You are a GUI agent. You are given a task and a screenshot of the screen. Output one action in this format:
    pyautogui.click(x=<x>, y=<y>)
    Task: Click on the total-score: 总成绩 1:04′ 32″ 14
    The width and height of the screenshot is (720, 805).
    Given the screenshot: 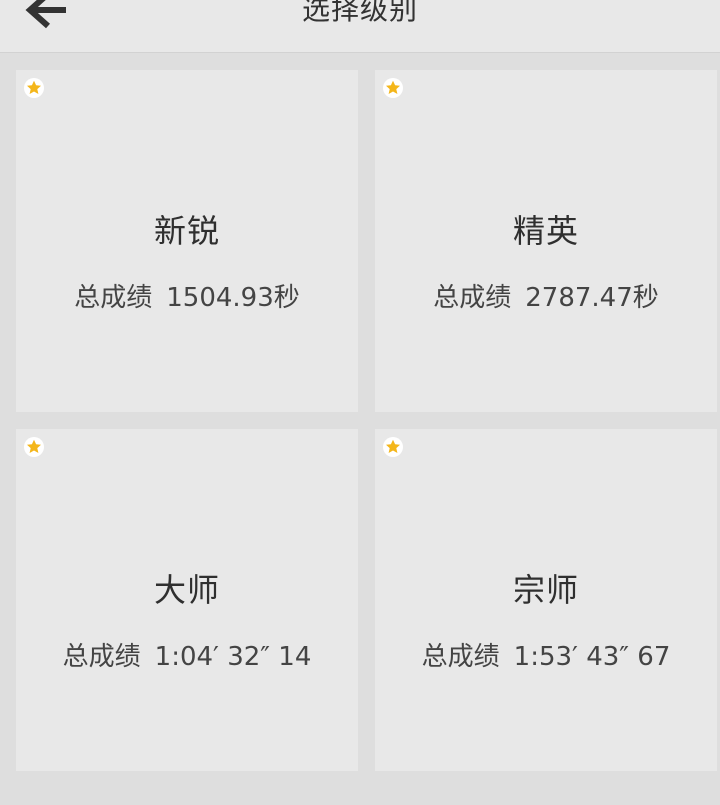 What is the action you would take?
    pyautogui.click(x=187, y=654)
    